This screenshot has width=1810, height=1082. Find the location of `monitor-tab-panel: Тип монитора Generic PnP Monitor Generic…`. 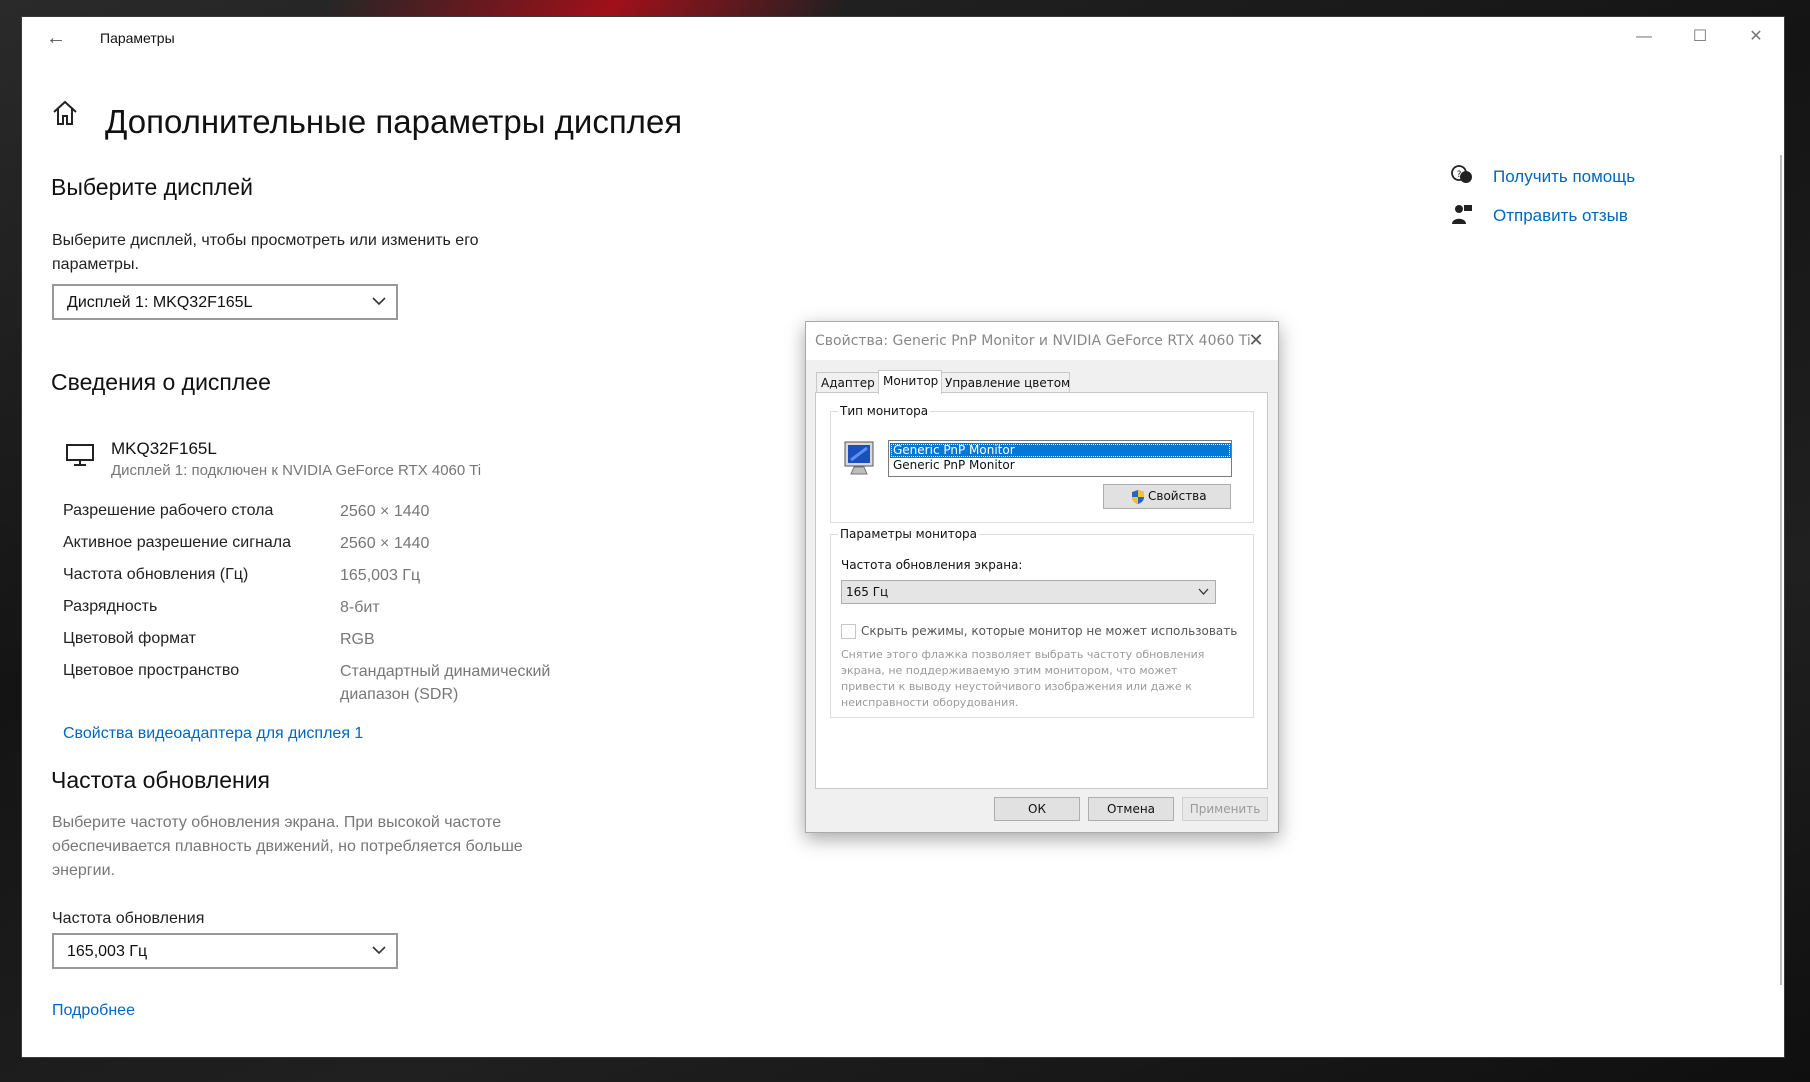

monitor-tab-panel: Тип монитора Generic PnP Monitor Generic… is located at coordinates (1041, 590).